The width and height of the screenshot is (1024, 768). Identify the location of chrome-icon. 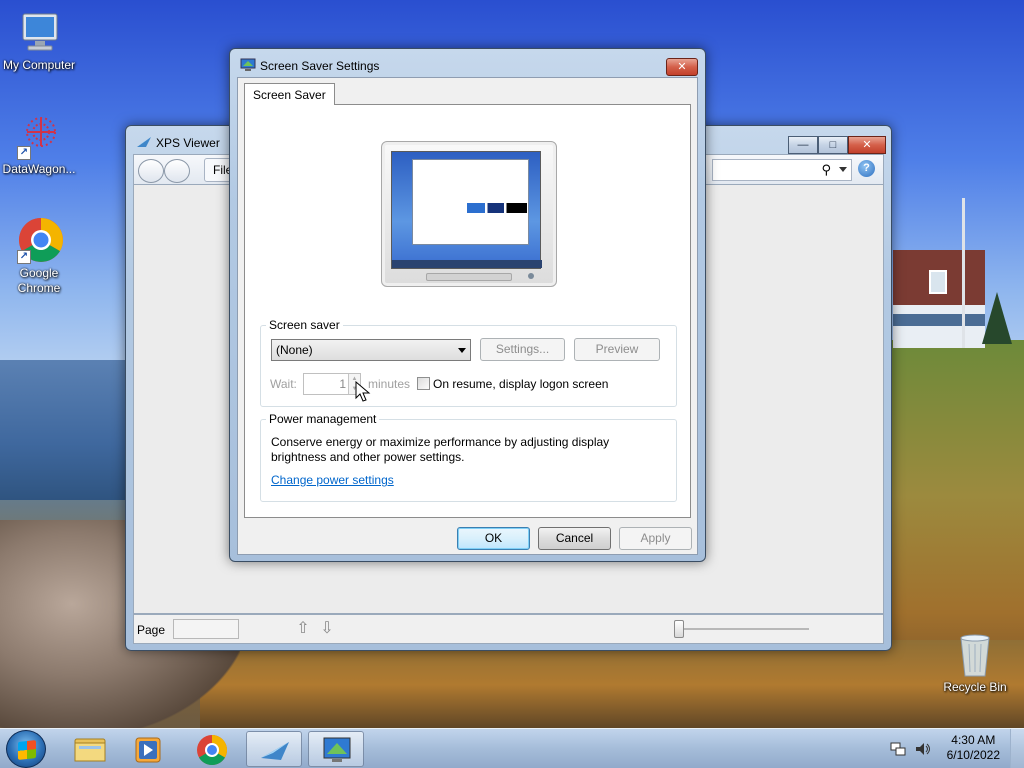
(212, 750).